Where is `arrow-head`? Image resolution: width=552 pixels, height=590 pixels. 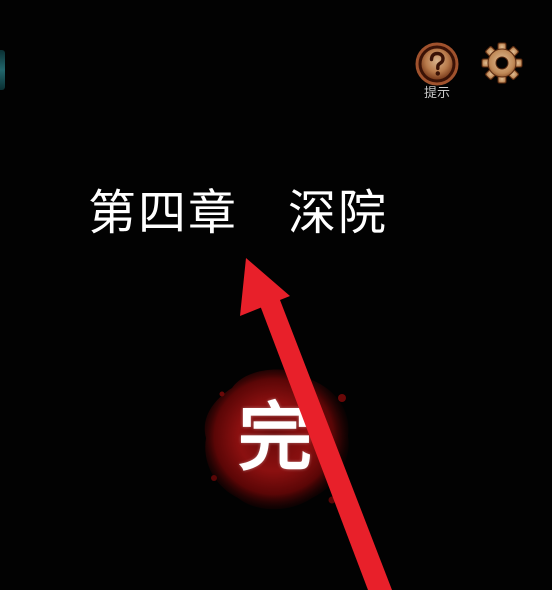 arrow-head is located at coordinates (265, 287).